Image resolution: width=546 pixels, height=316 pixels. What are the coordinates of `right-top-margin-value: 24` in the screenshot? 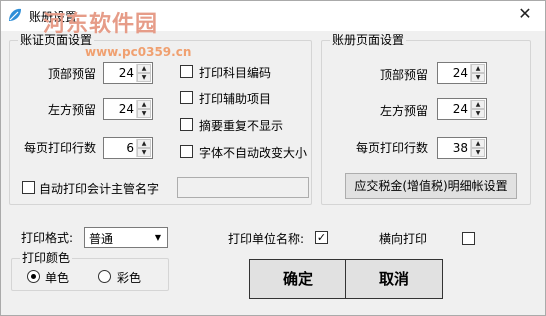 It's located at (460, 73).